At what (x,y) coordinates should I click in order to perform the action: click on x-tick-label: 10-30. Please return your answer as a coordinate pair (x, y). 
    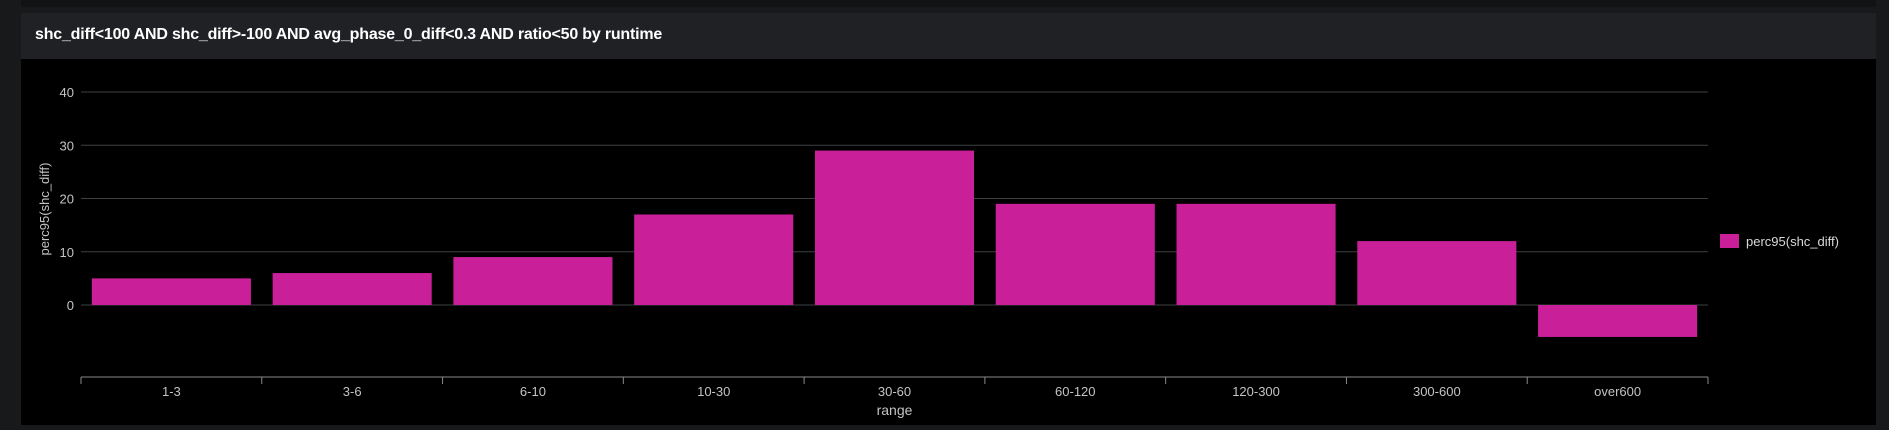
    Looking at the image, I should click on (713, 391).